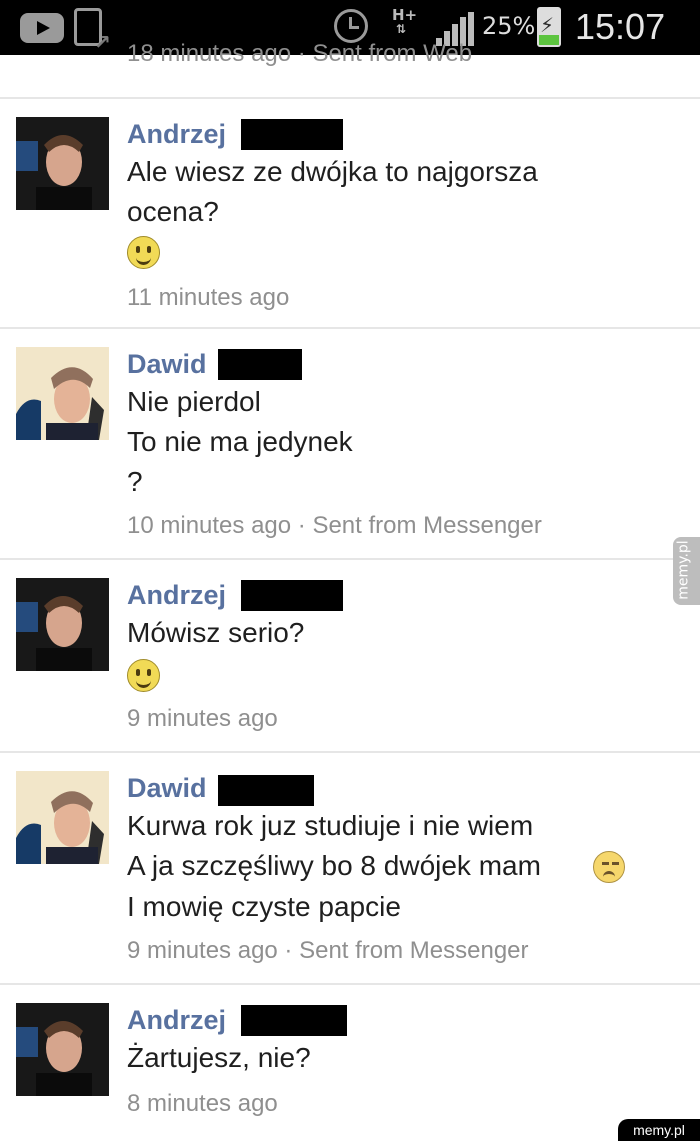 The image size is (700, 1143). I want to click on previous-message-meta: 18 minutes ago · Sent from Web, so click(300, 53).